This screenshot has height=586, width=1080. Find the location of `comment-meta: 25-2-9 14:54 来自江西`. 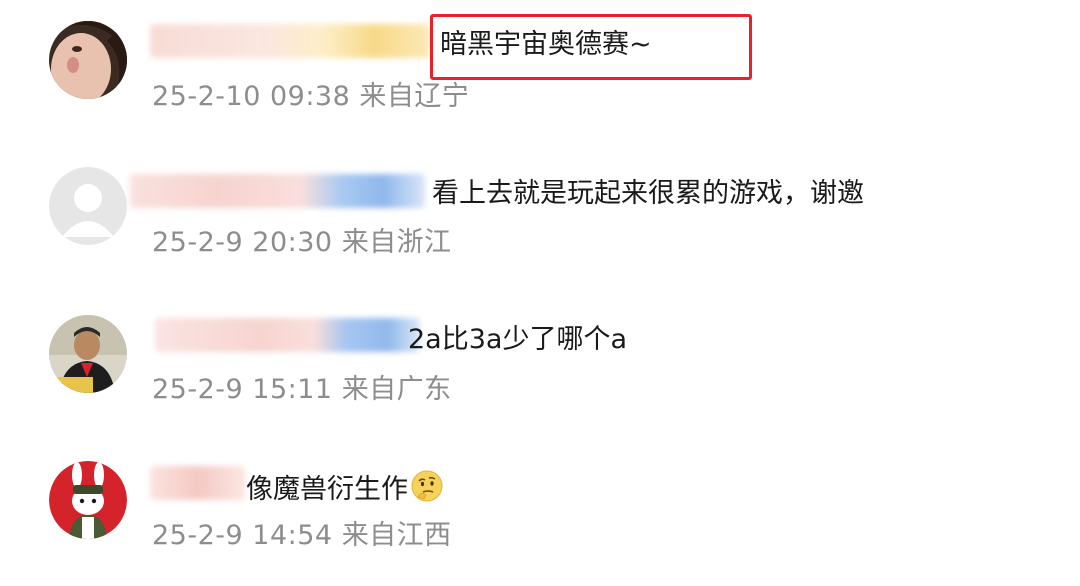

comment-meta: 25-2-9 14:54 来自江西 is located at coordinates (302, 536).